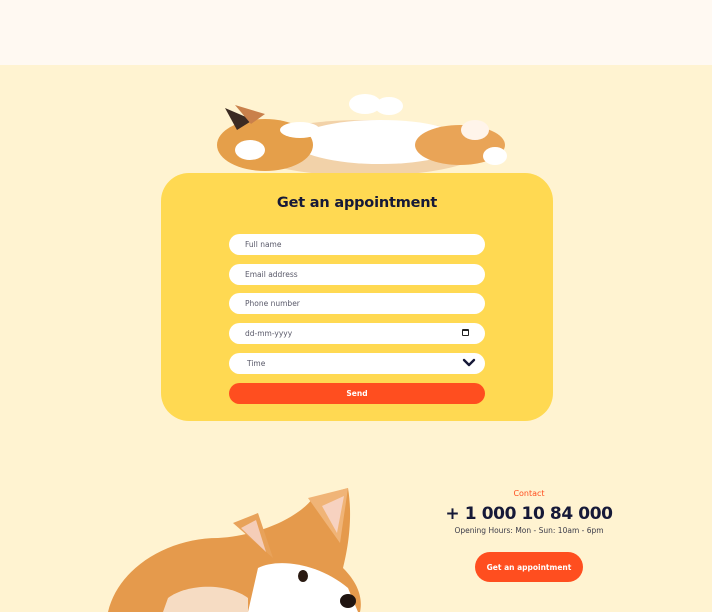 The image size is (712, 612). What do you see at coordinates (263, 244) in the screenshot?
I see `full-name-placeholder: Full name` at bounding box center [263, 244].